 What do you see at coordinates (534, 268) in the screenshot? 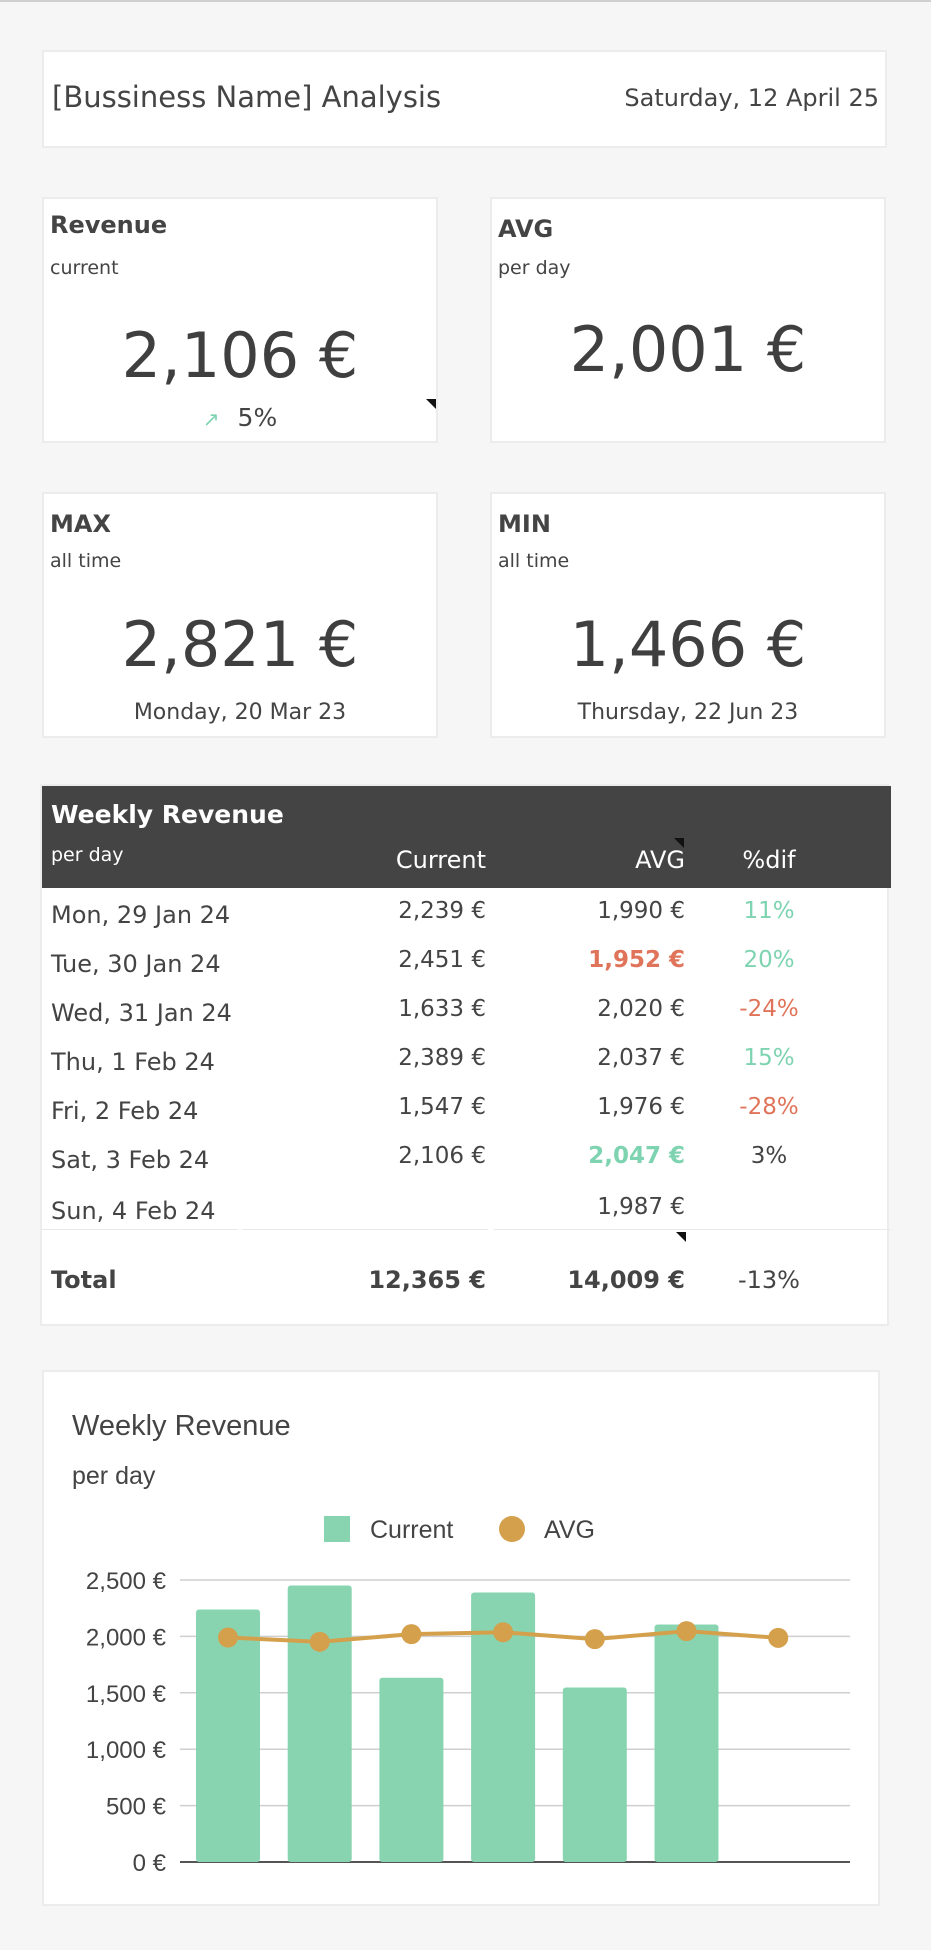
I see `avg-subtitle: per day` at bounding box center [534, 268].